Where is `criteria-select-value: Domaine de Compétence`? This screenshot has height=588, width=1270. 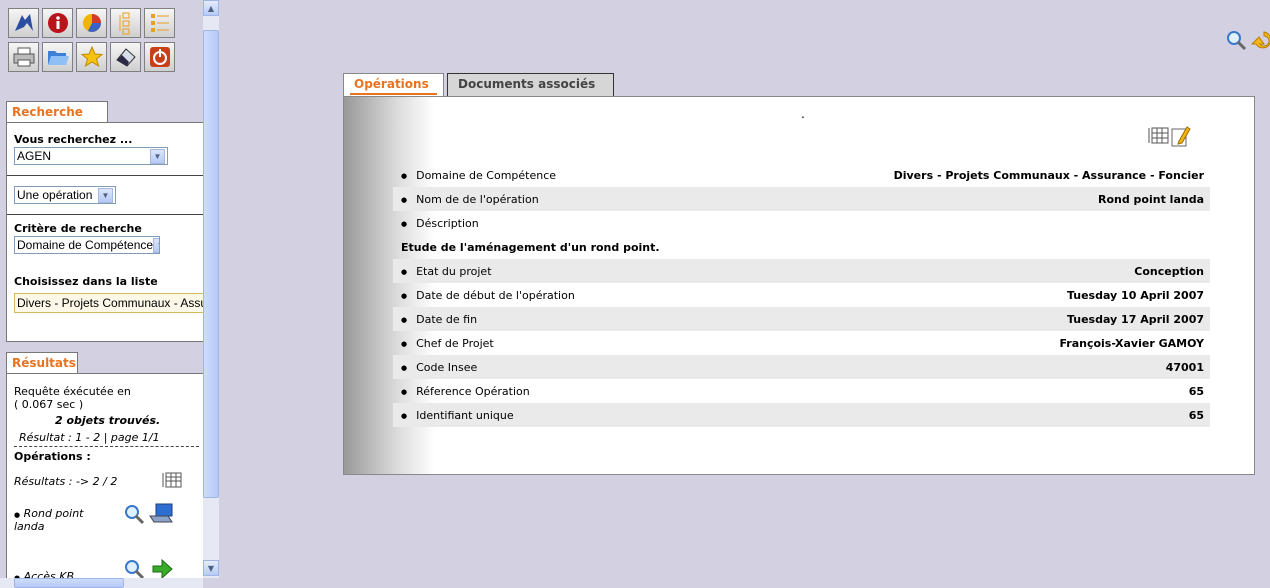
criteria-select-value: Domaine de Compétence is located at coordinates (85, 245).